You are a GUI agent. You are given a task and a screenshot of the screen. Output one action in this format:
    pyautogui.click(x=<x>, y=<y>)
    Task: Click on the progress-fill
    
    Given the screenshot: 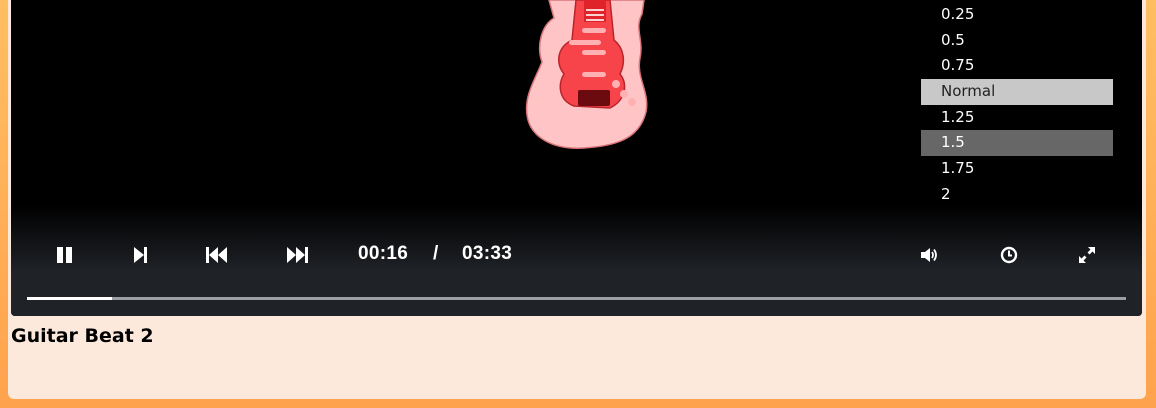 What is the action you would take?
    pyautogui.click(x=69, y=298)
    